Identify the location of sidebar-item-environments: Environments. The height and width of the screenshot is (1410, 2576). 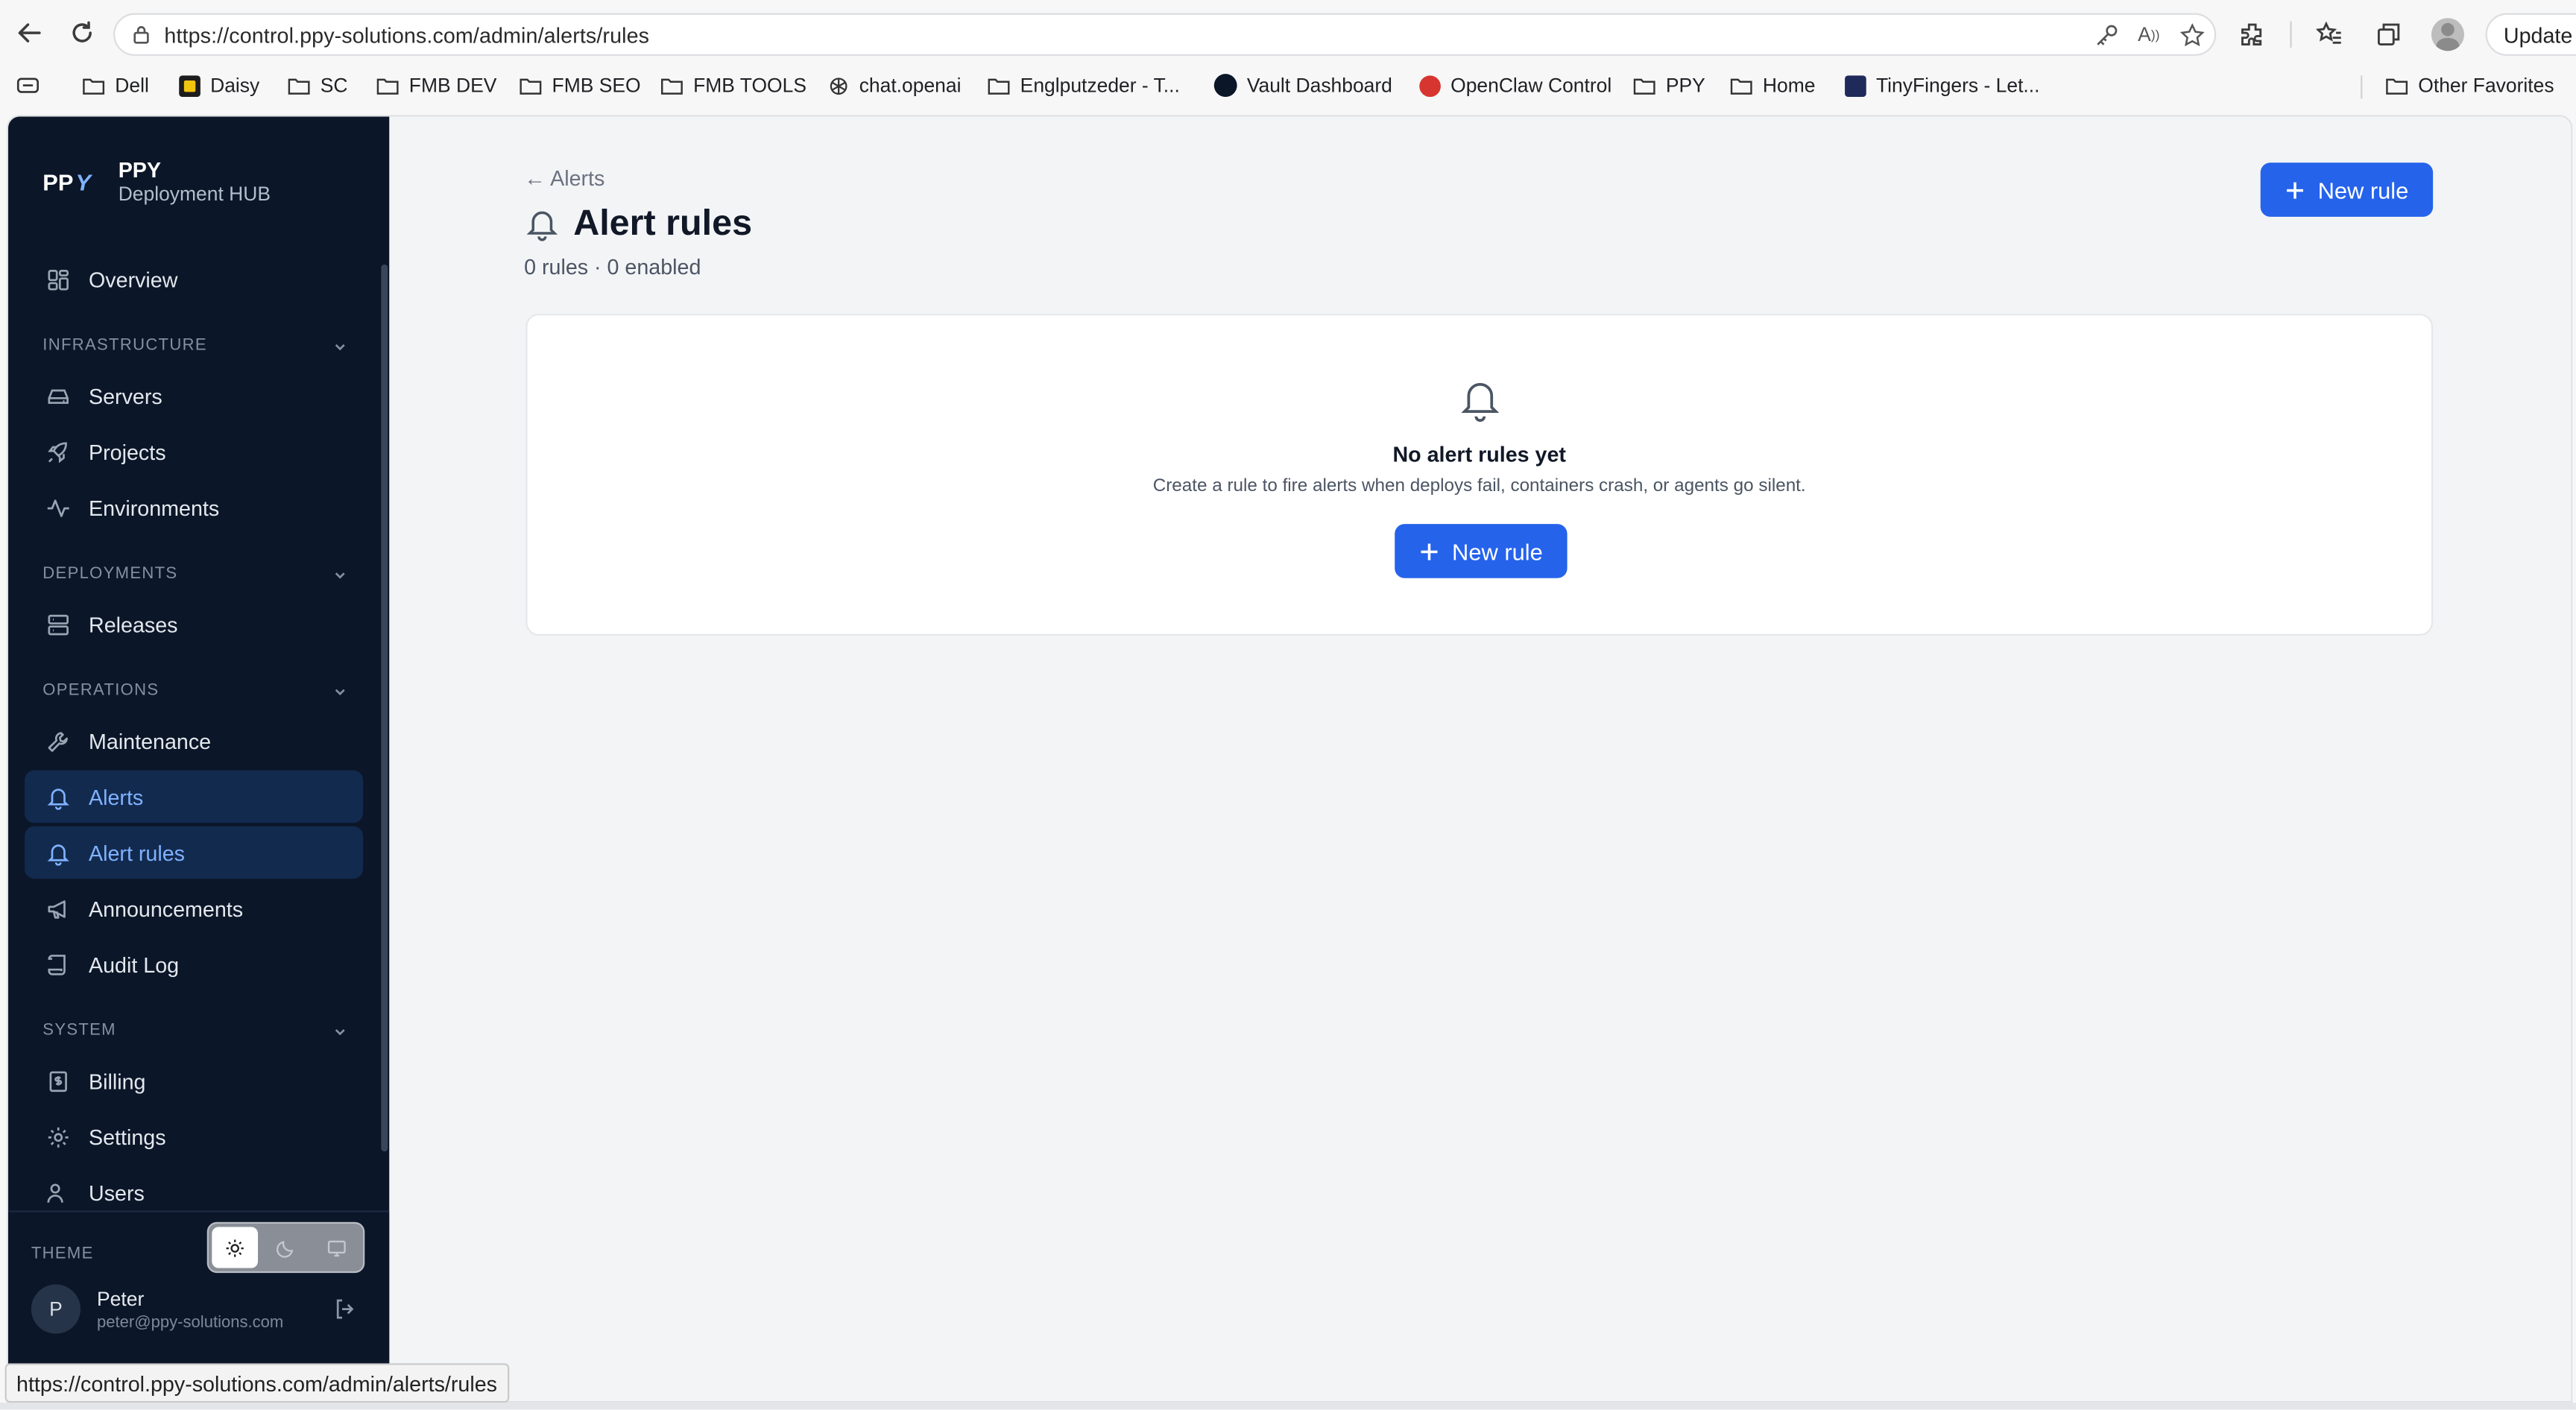
(194, 507).